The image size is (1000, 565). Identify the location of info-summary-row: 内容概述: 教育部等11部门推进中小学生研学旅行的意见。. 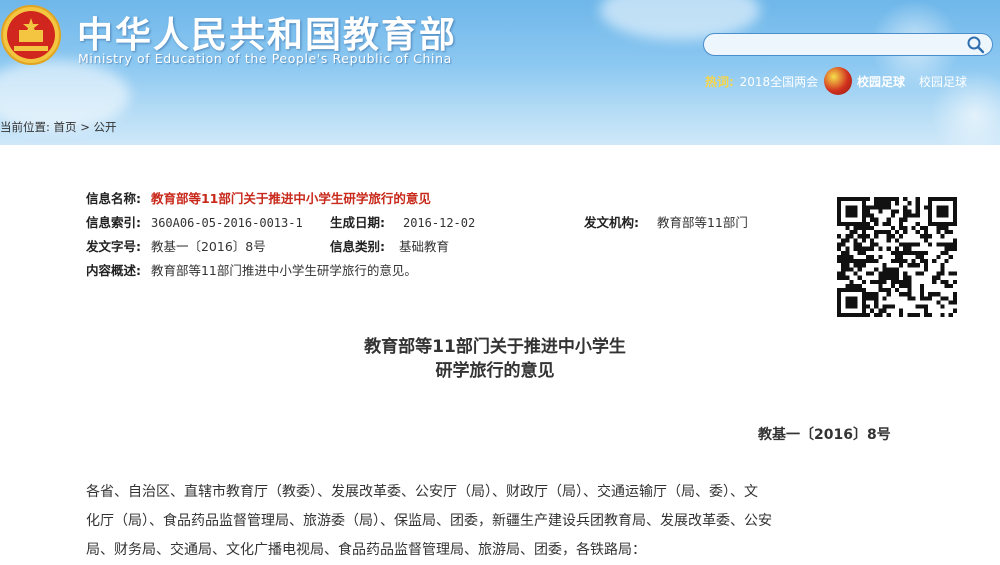
(251, 269).